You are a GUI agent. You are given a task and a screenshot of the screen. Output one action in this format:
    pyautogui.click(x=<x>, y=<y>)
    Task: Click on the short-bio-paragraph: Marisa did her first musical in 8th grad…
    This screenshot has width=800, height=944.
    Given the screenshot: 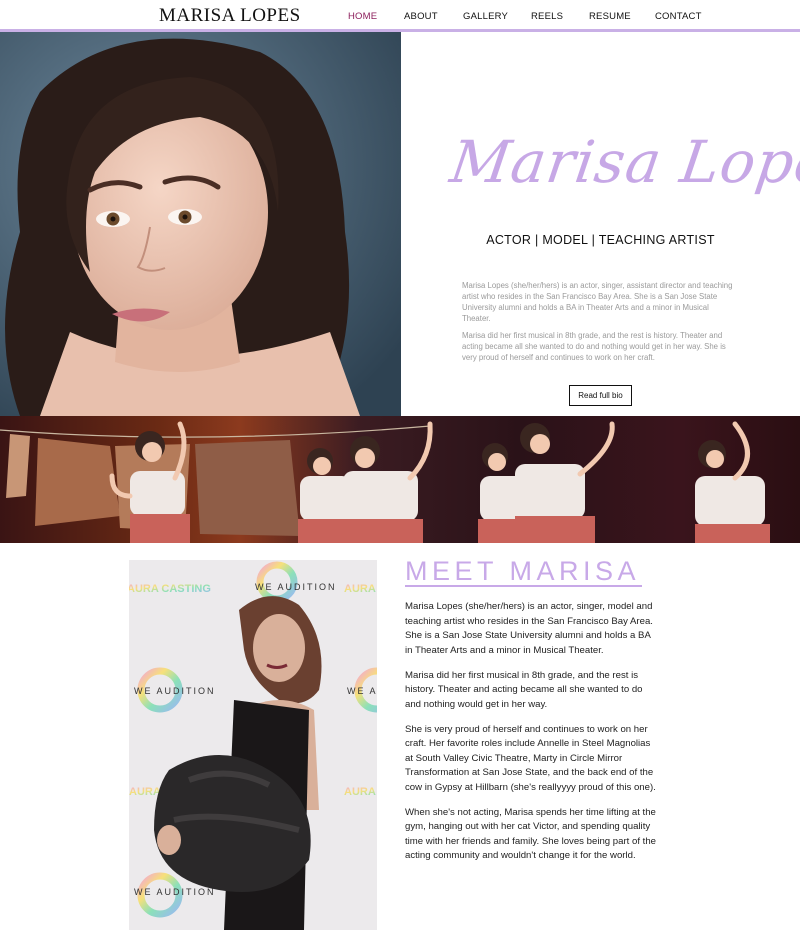 What is the action you would take?
    pyautogui.click(x=594, y=346)
    